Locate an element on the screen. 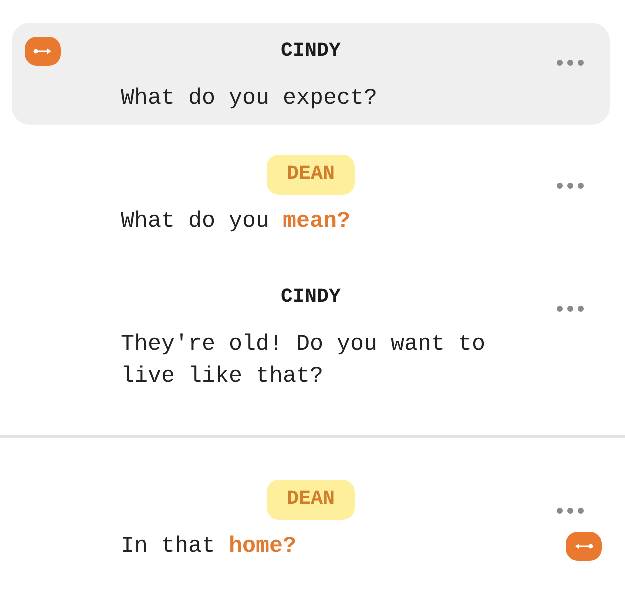 This screenshot has width=625, height=611. dialogue-line: What do you expect? is located at coordinates (250, 98).